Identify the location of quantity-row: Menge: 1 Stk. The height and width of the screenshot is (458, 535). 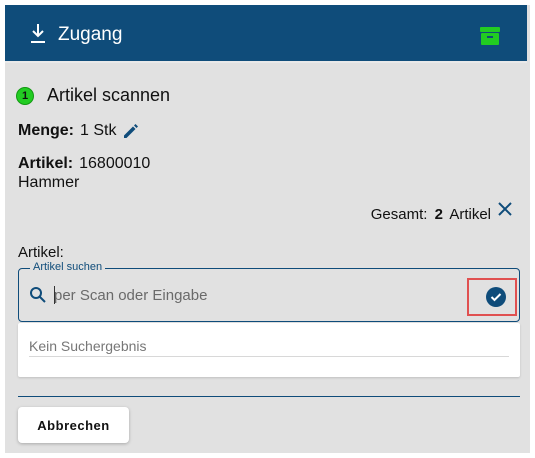
(79, 131).